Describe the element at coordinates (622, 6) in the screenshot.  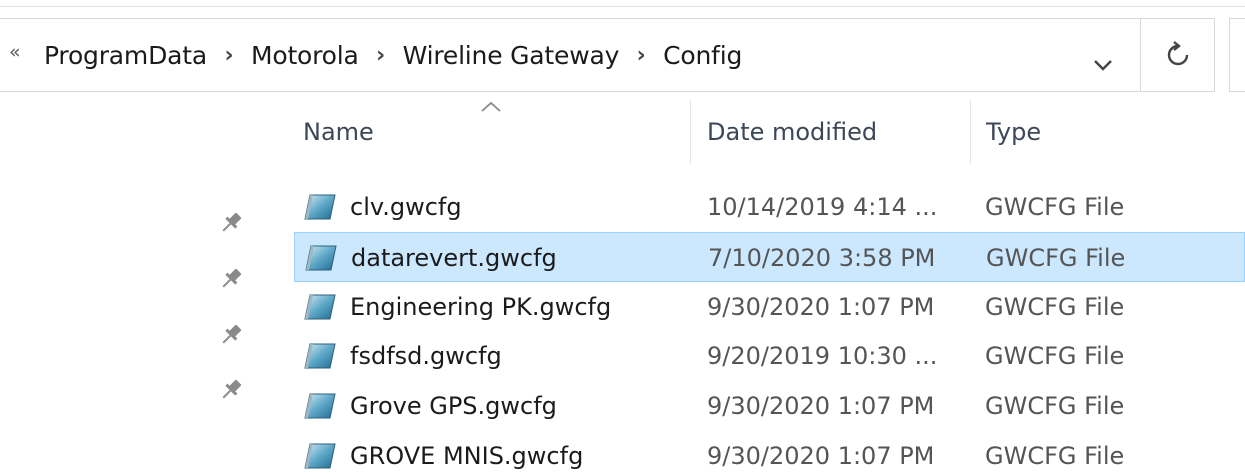
I see `top-divider` at that location.